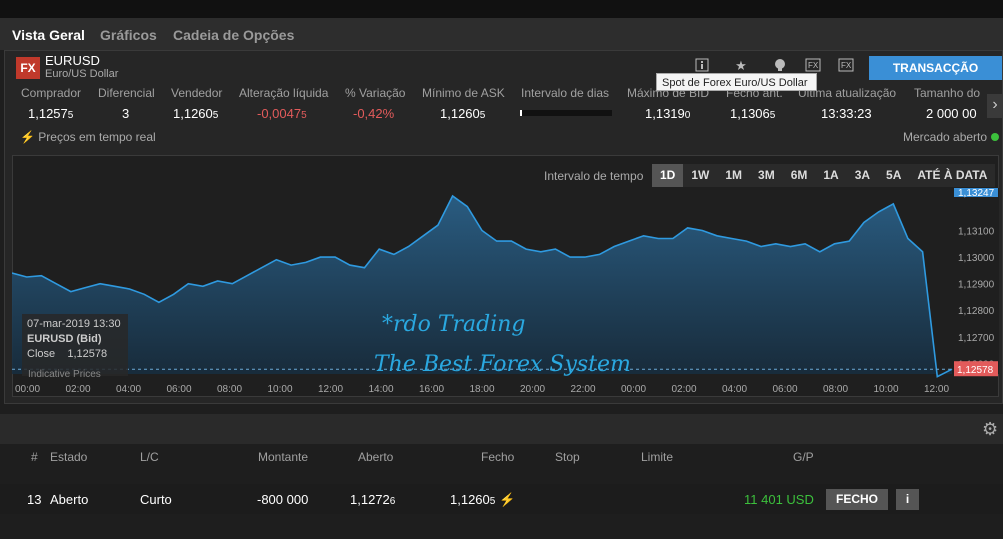 The image size is (1003, 539). I want to click on hover-series: EURUSD (Bid), so click(64, 339).